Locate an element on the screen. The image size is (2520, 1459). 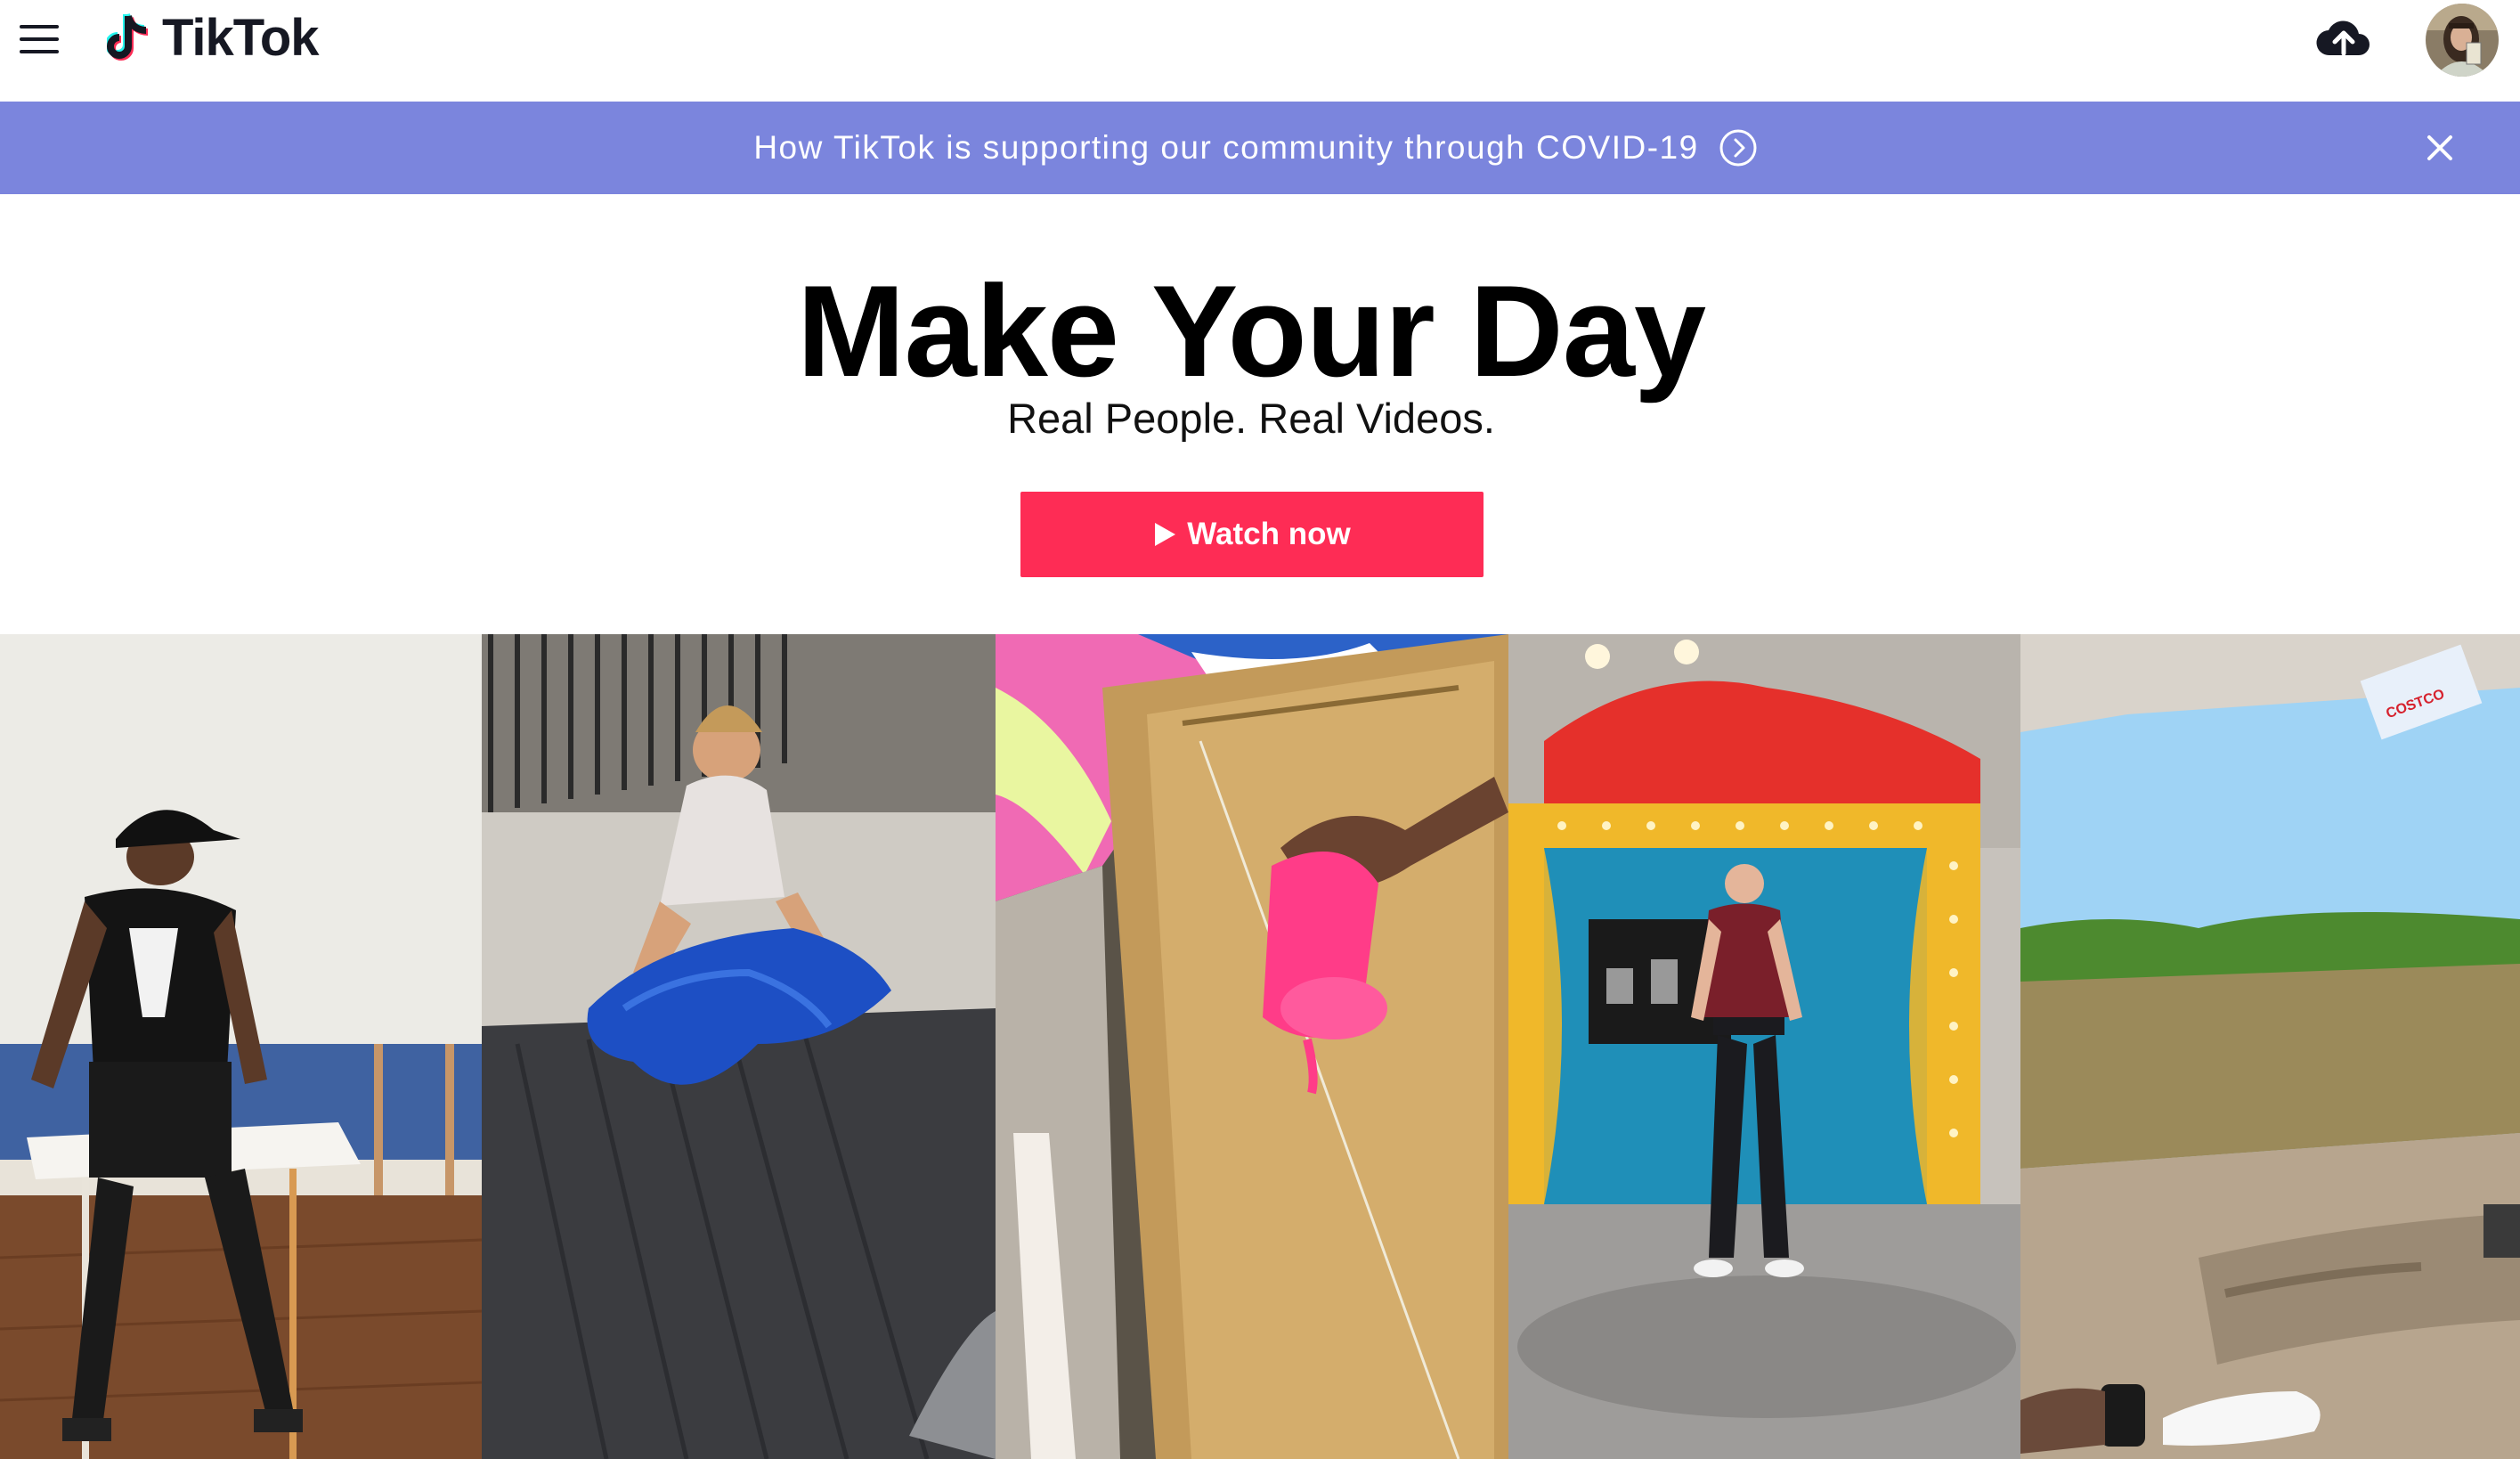
brand-name: TikTok is located at coordinates (241, 38).